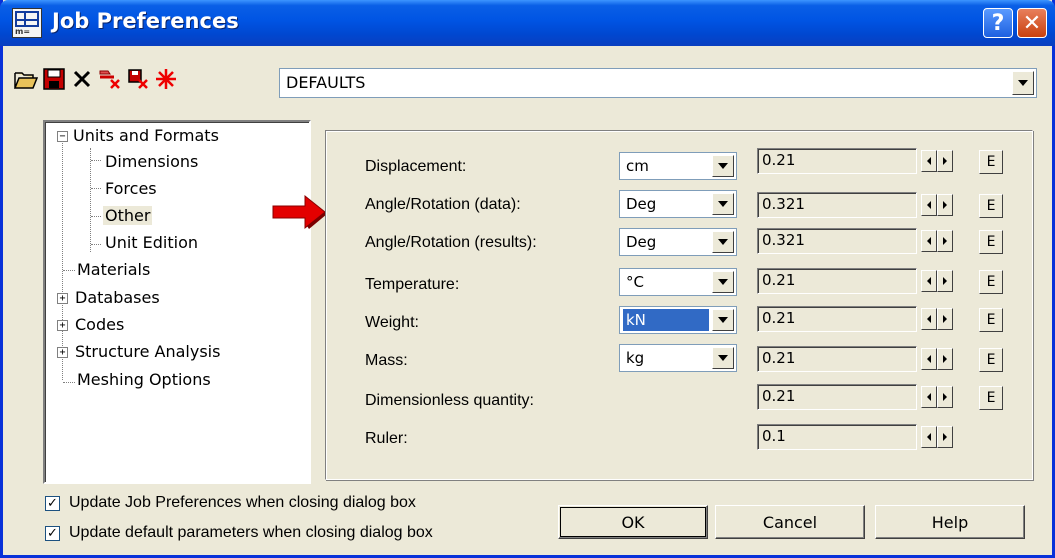 The width and height of the screenshot is (1055, 558). What do you see at coordinates (386, 360) in the screenshot?
I see `mass-label: Mass:` at bounding box center [386, 360].